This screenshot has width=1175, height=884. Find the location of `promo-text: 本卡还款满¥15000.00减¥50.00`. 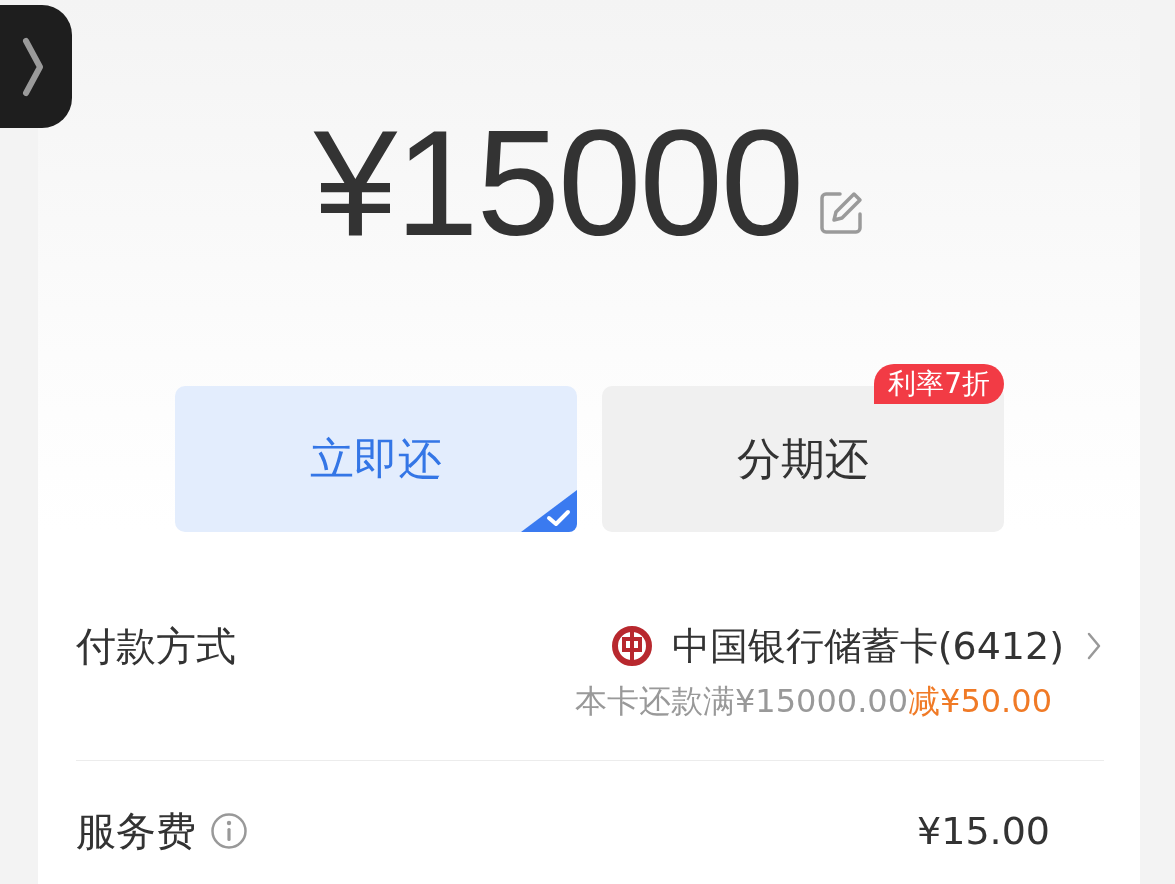

promo-text: 本卡还款满¥15000.00减¥50.00 is located at coordinates (813, 701).